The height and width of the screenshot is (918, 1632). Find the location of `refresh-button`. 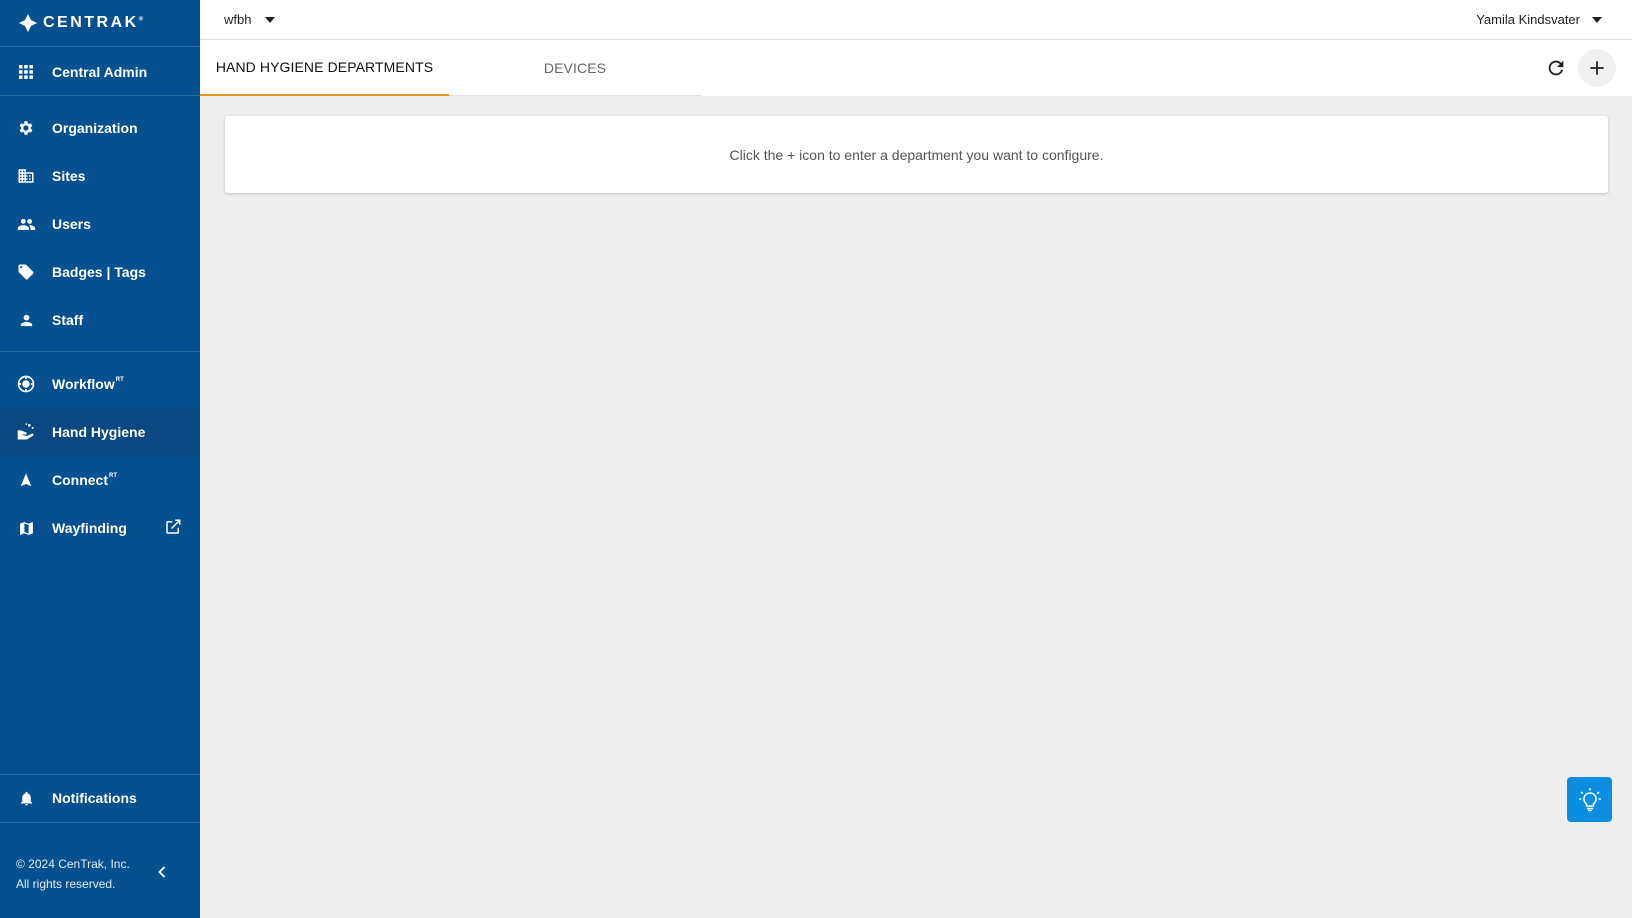

refresh-button is located at coordinates (1556, 68).